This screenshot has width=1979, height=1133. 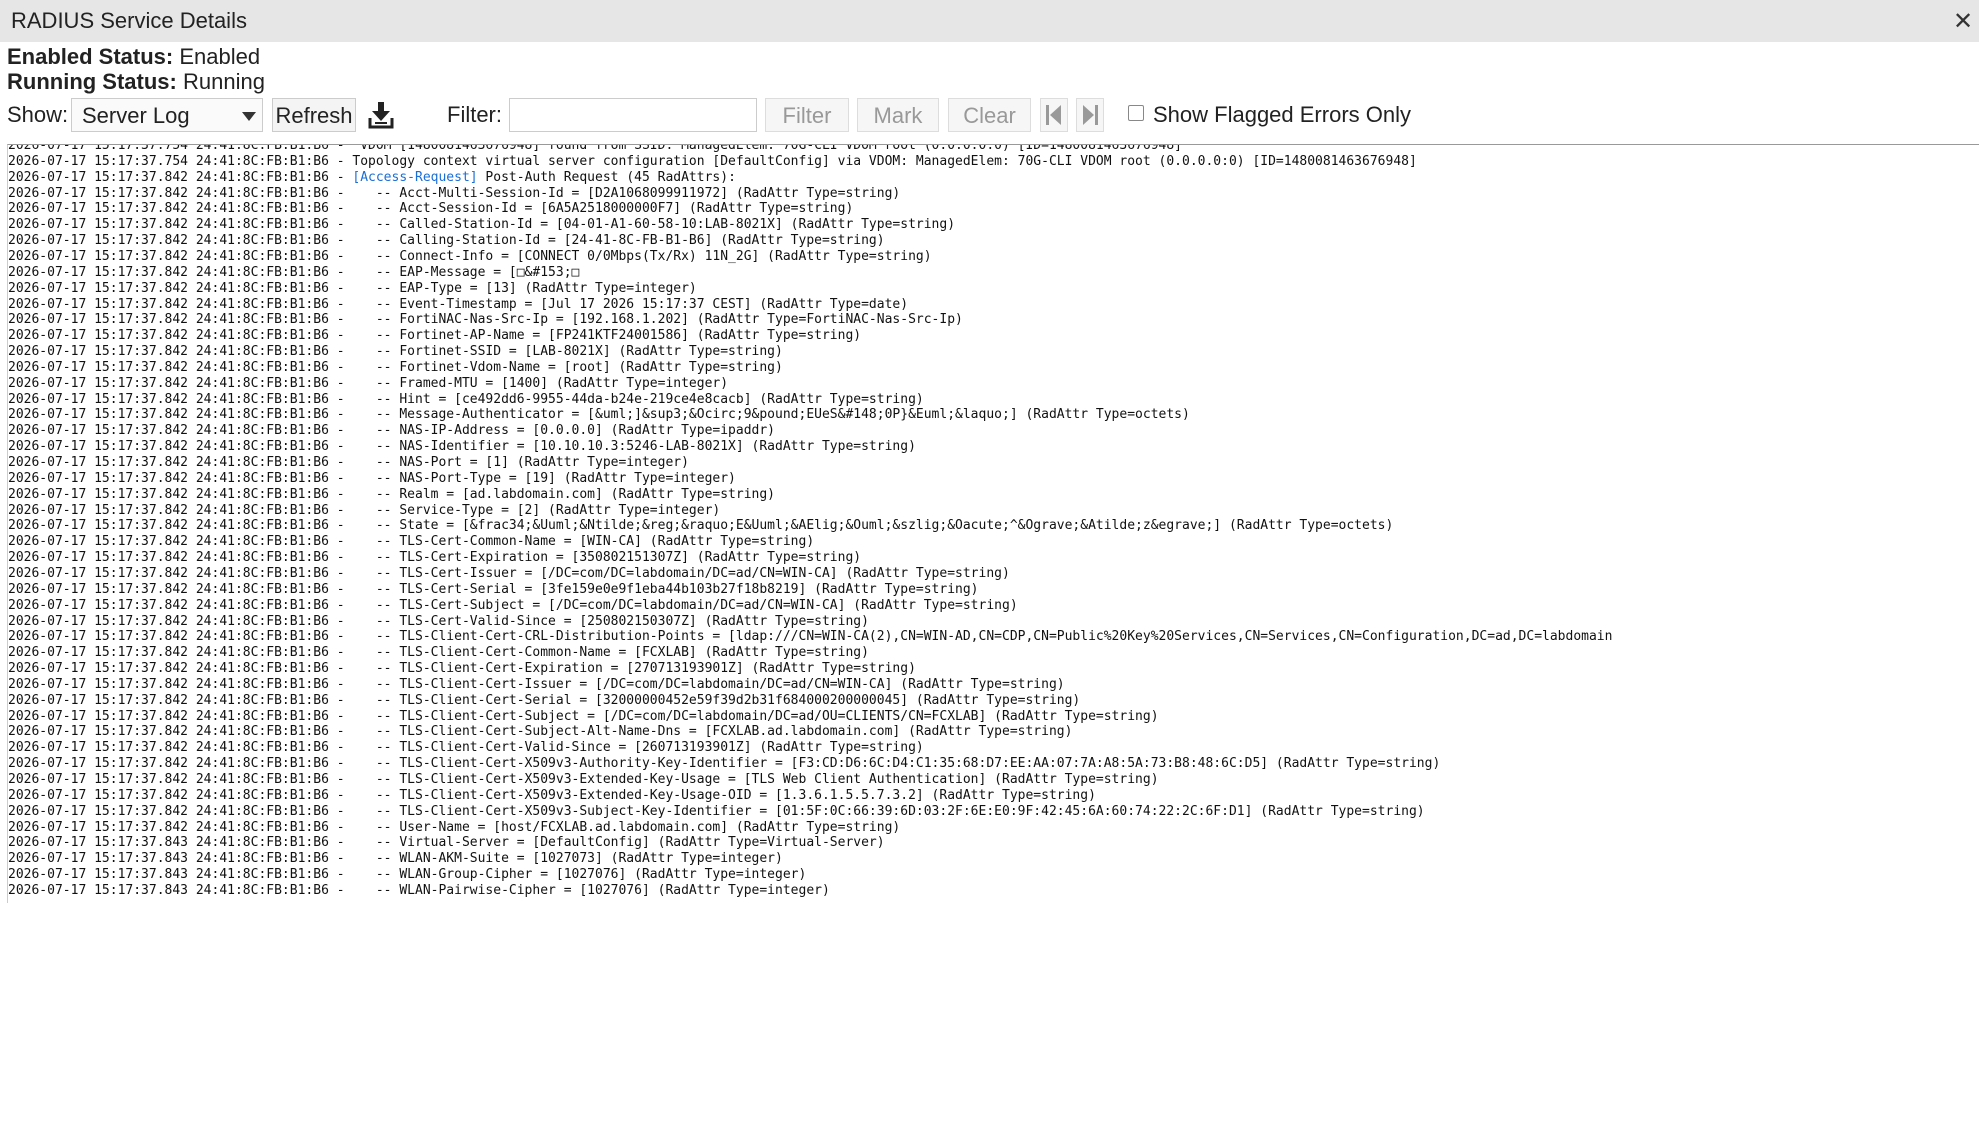 What do you see at coordinates (224, 81) in the screenshot?
I see `running-status-value: Running` at bounding box center [224, 81].